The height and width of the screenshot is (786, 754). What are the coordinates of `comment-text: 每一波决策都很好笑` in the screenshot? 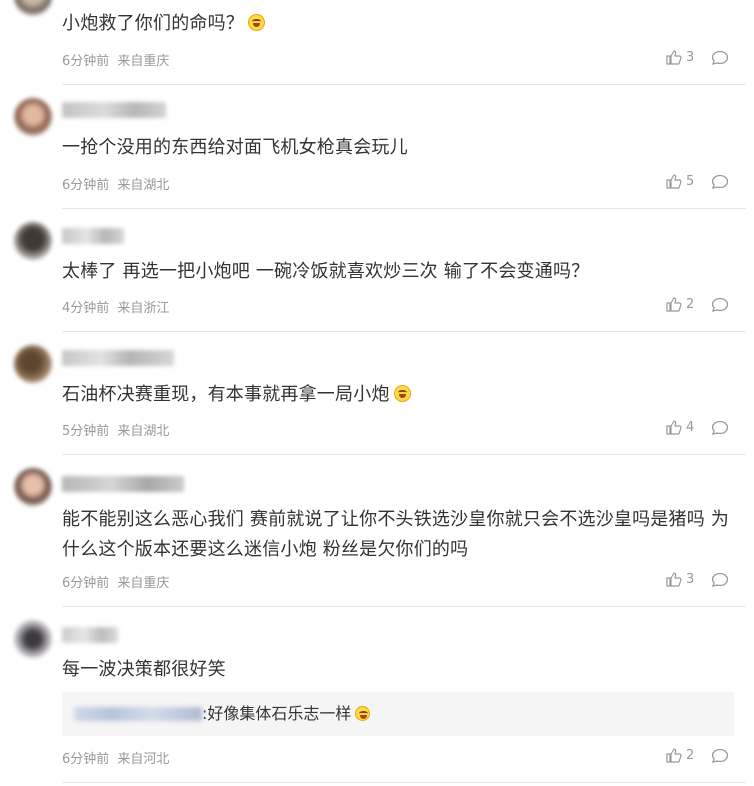 It's located at (144, 669).